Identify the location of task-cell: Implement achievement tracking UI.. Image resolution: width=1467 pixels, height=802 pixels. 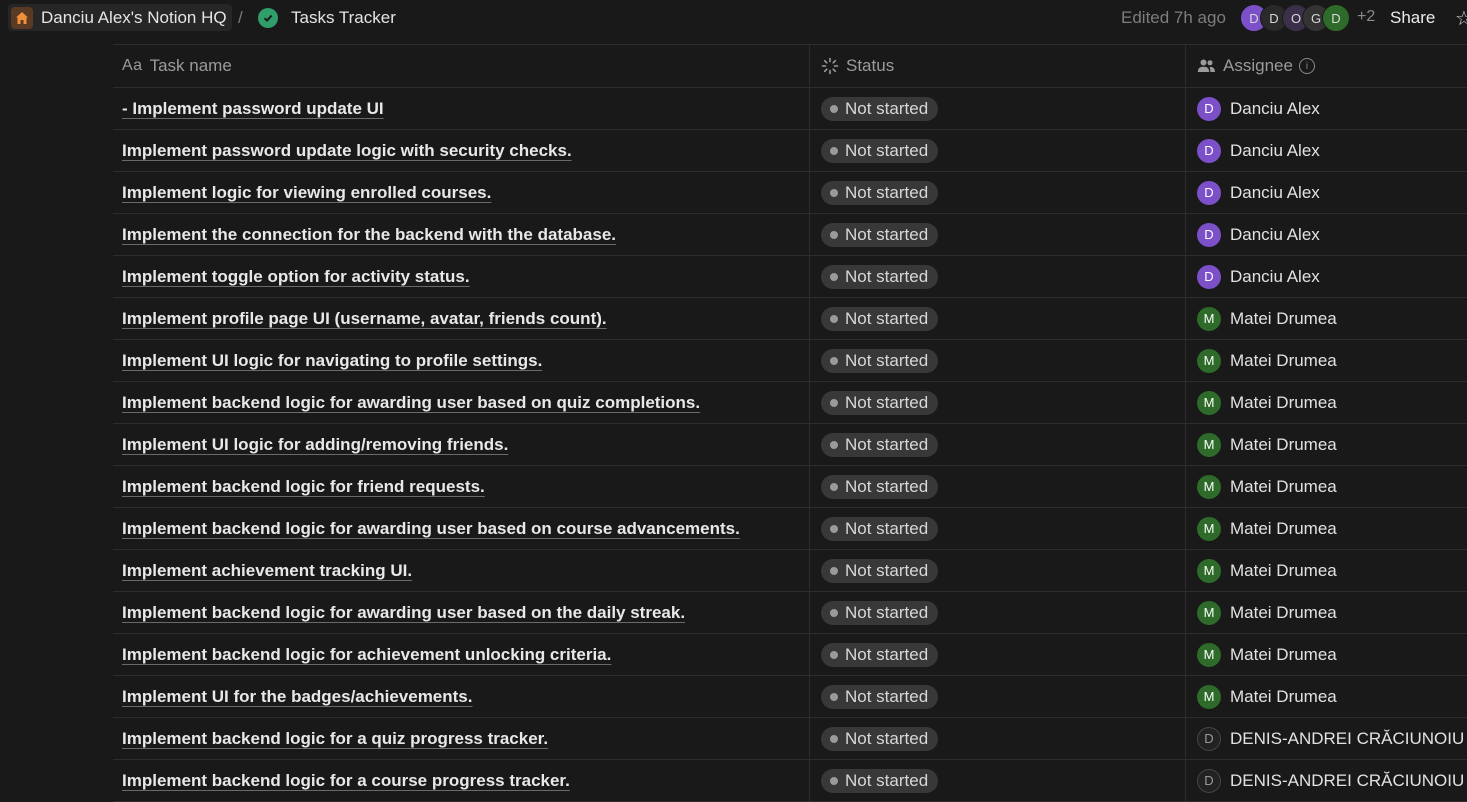
(461, 570).